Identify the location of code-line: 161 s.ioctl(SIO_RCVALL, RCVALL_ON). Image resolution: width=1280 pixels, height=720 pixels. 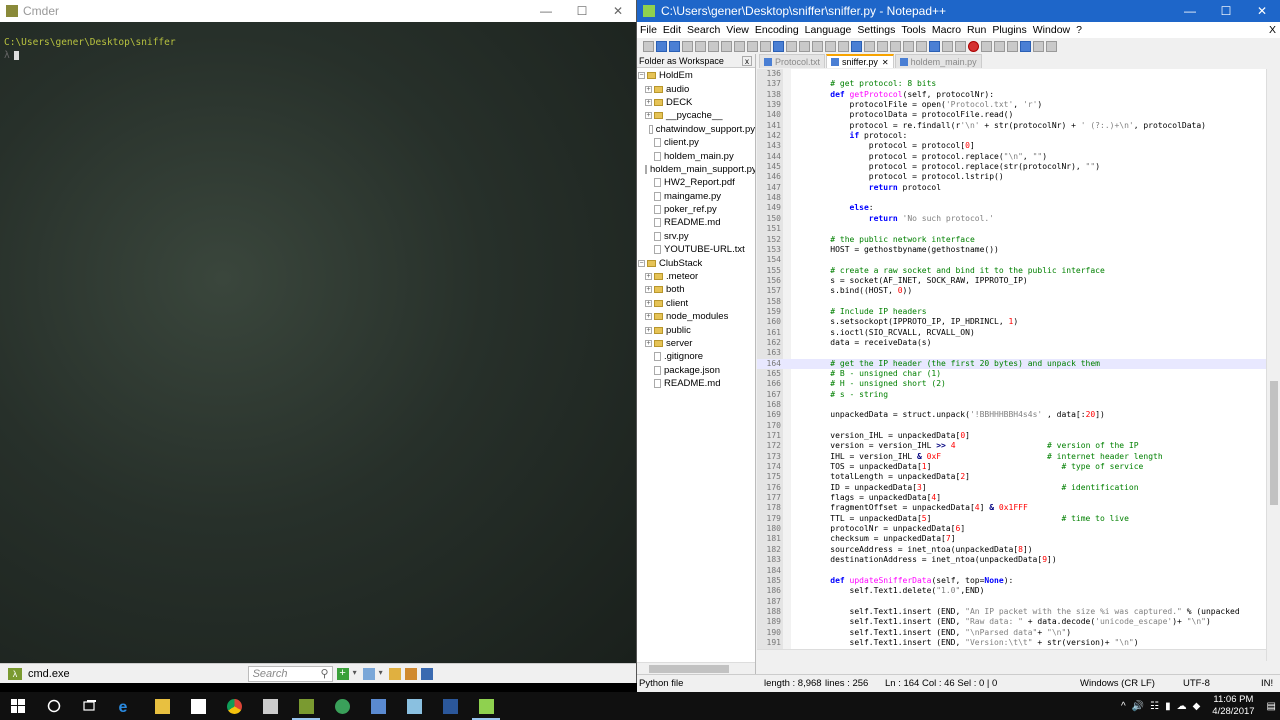
(1011, 333).